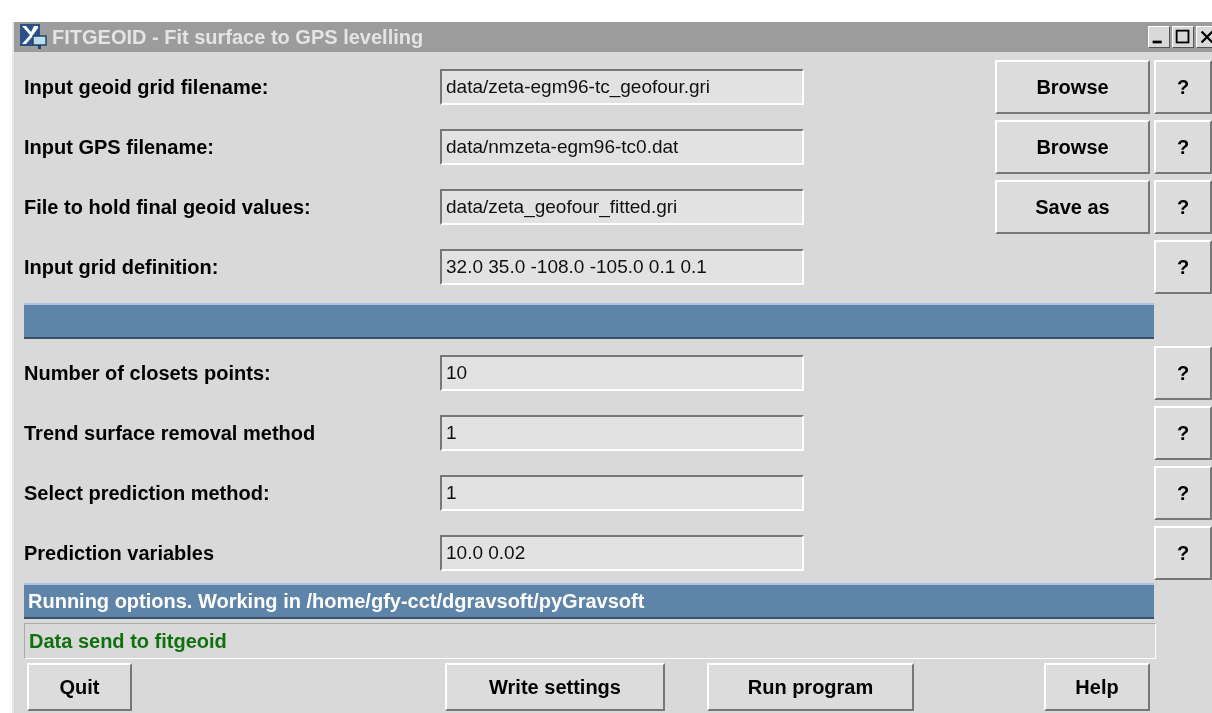 Image resolution: width=1212 pixels, height=713 pixels. What do you see at coordinates (622, 267) in the screenshot?
I see `input-field: 32.0 35.0 -108.0 -105.0 0.1 0.1` at bounding box center [622, 267].